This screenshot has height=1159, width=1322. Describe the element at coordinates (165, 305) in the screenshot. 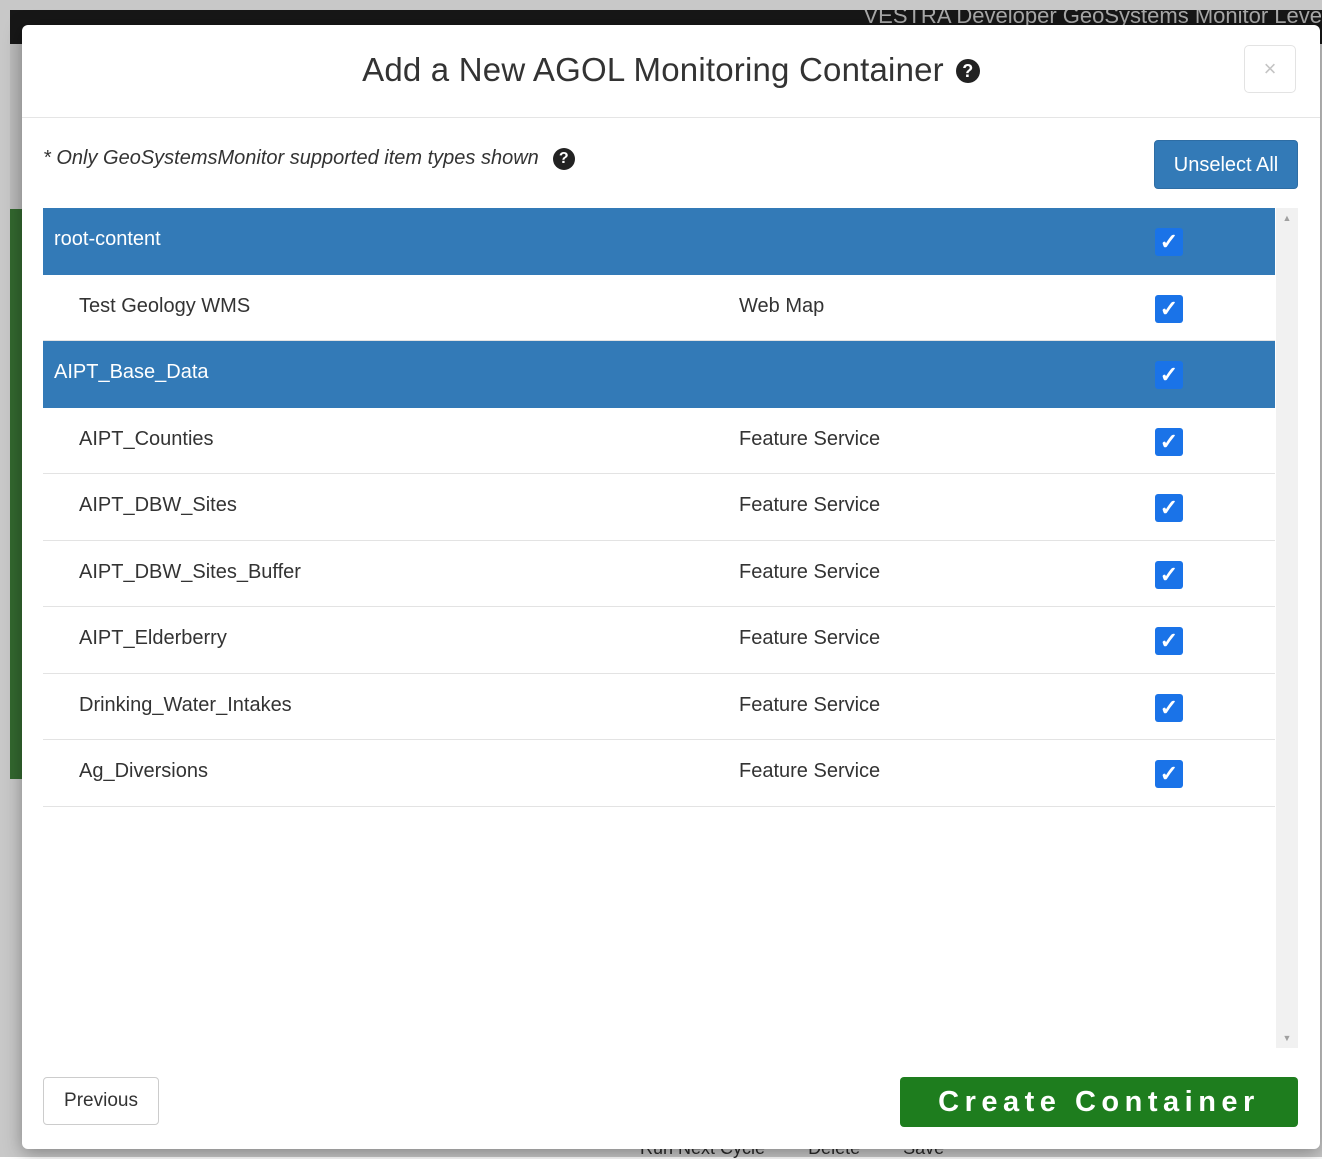

I see `item-name: Test Geology WMS` at that location.